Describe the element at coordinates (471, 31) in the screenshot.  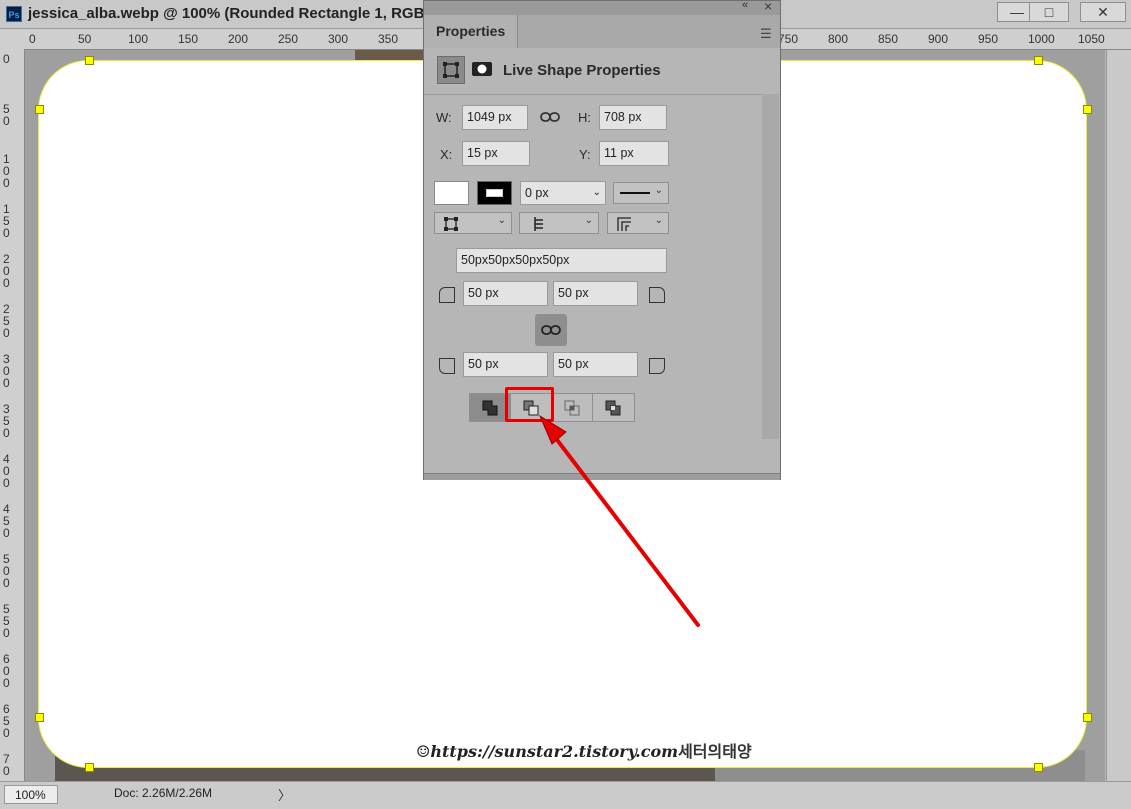
I see `tab-properties: Properties` at that location.